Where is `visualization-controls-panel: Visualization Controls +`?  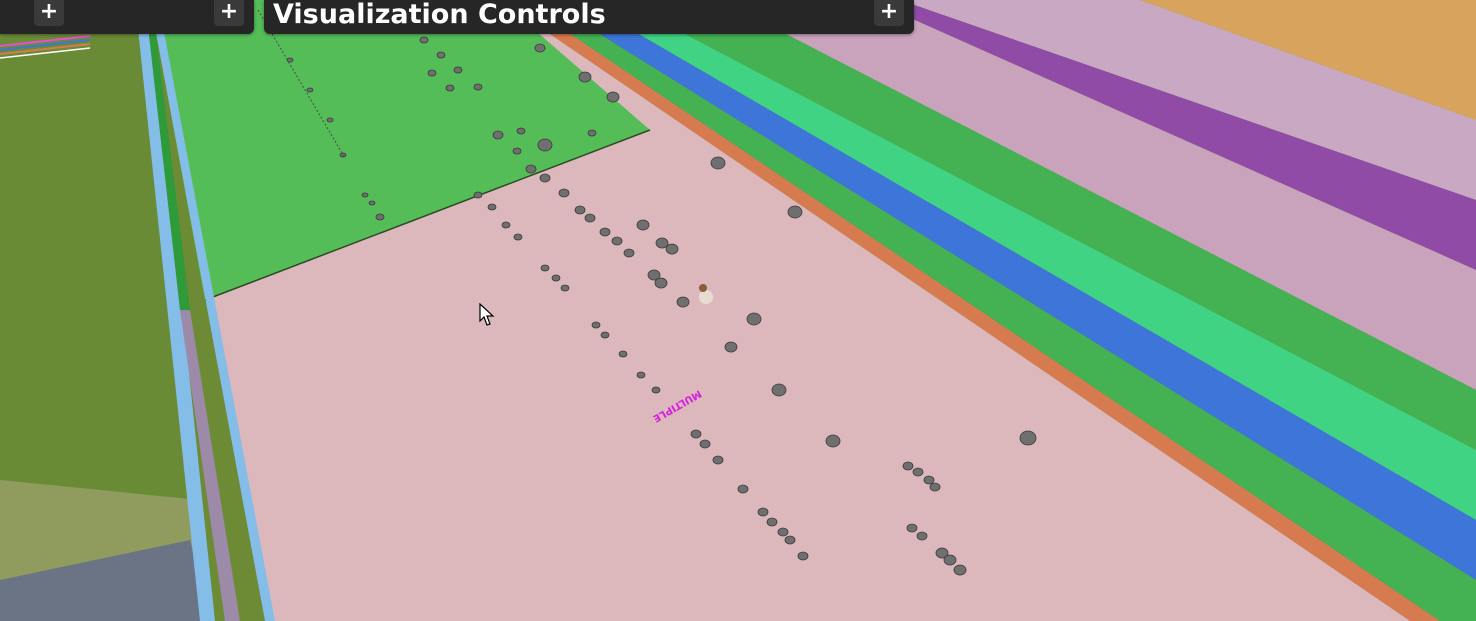
visualization-controls-panel: Visualization Controls + is located at coordinates (589, 17).